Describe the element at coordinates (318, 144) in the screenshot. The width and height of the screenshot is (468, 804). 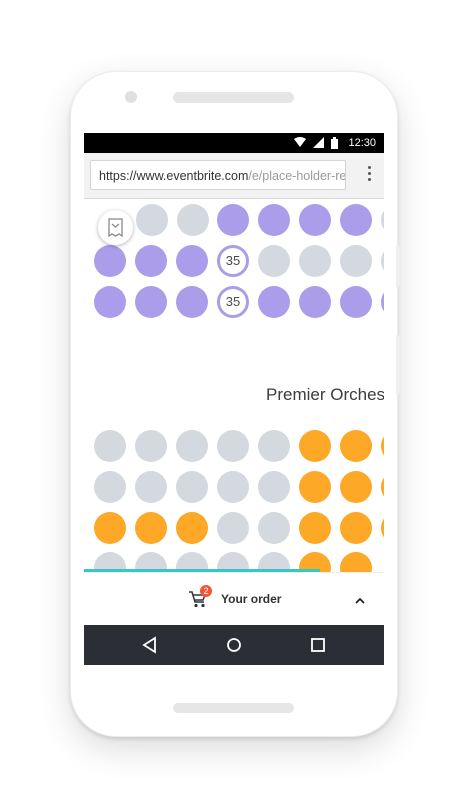
I see `signal-icon` at that location.